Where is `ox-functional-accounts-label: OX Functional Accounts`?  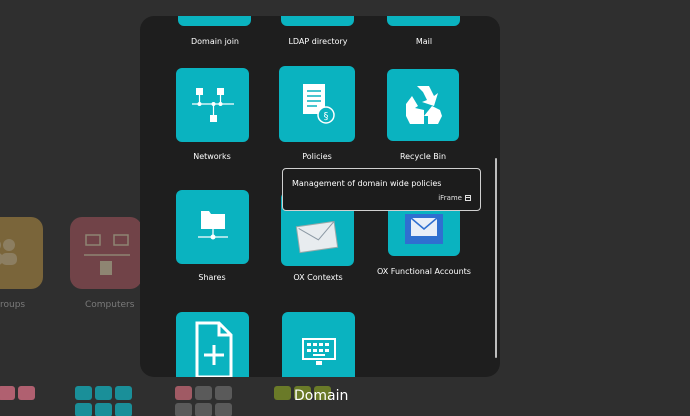 ox-functional-accounts-label: OX Functional Accounts is located at coordinates (424, 271).